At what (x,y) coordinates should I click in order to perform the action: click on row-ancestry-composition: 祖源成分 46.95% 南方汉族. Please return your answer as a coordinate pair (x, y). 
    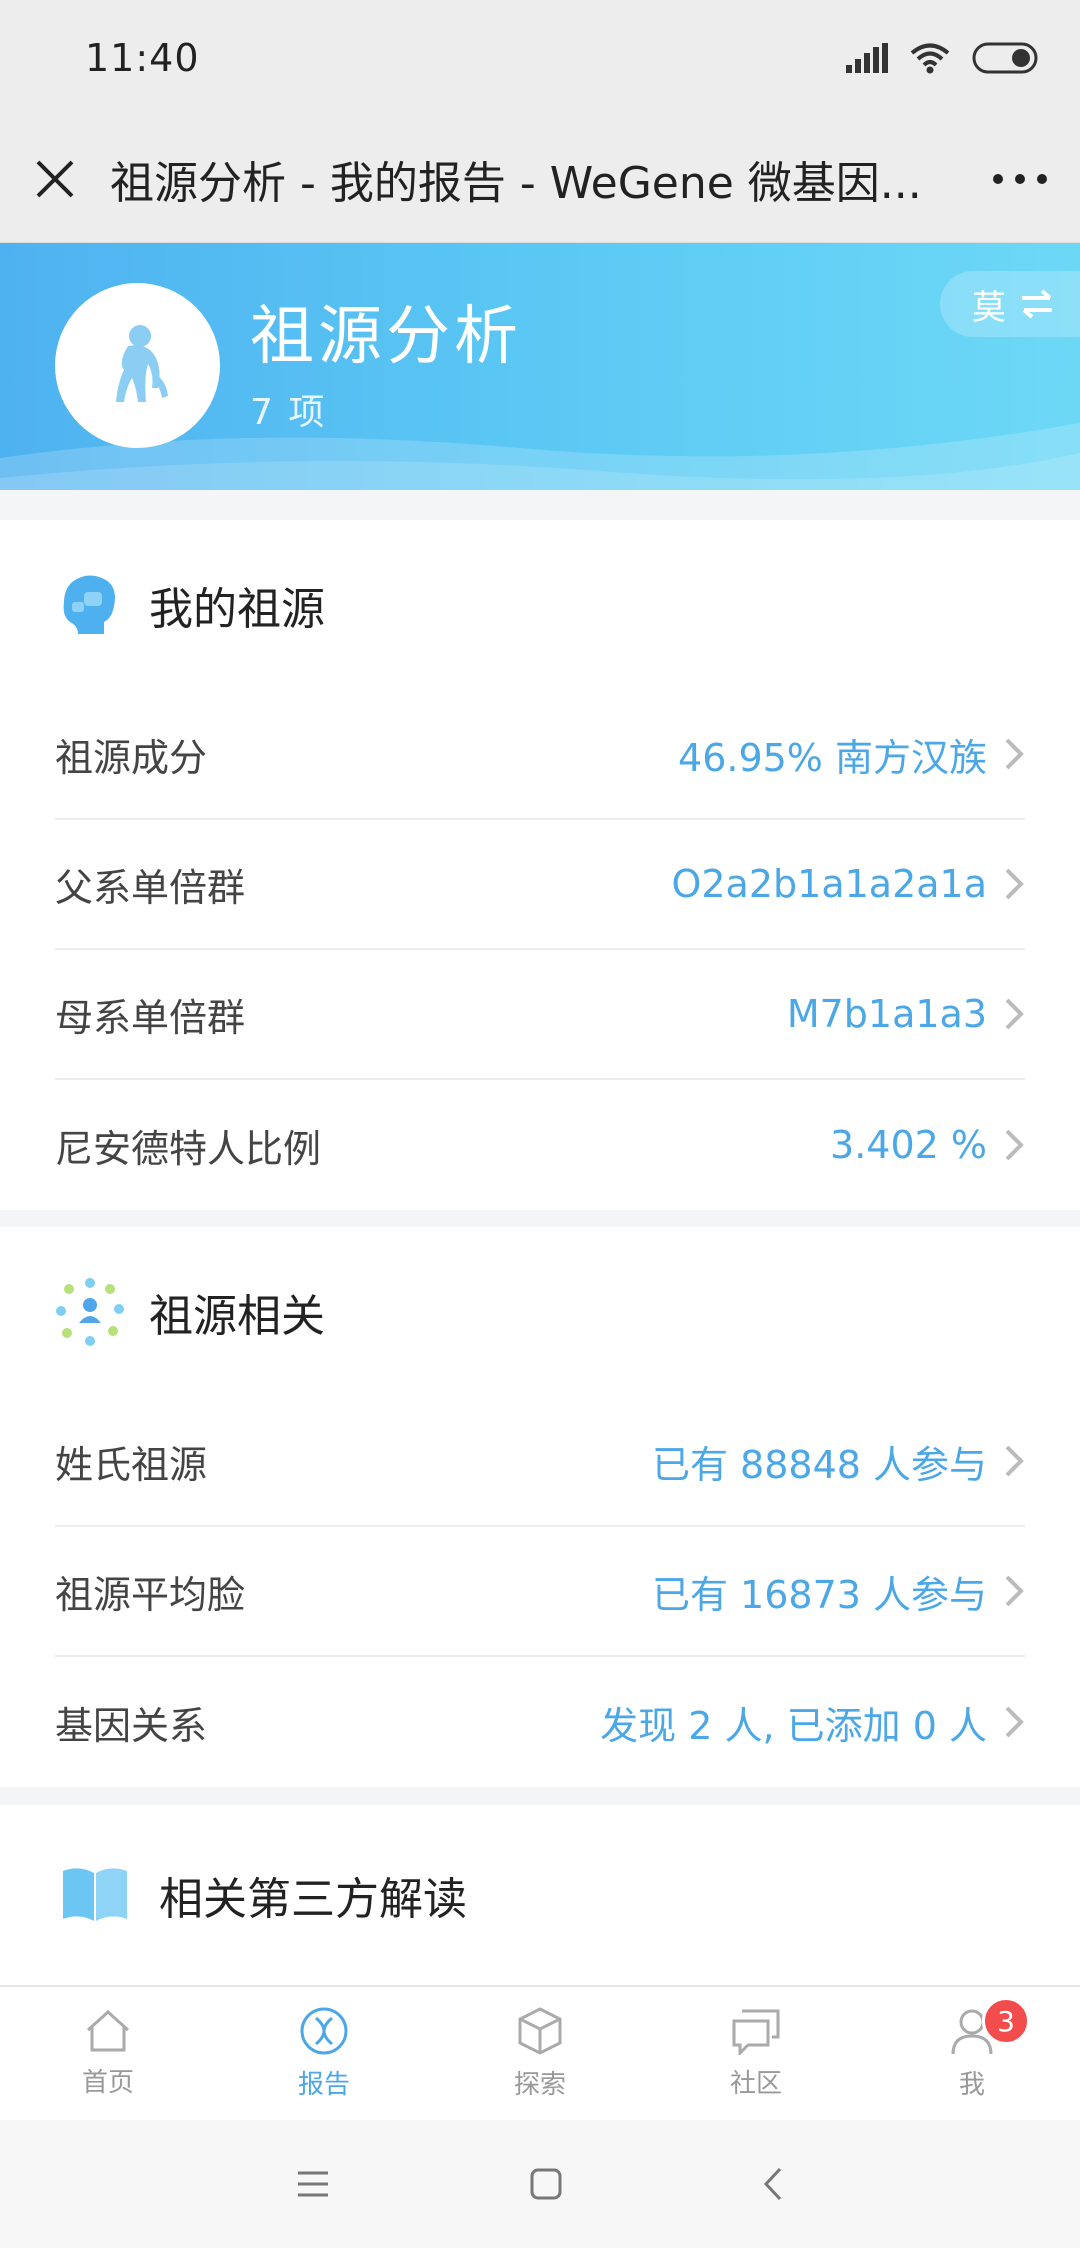
    Looking at the image, I should click on (540, 755).